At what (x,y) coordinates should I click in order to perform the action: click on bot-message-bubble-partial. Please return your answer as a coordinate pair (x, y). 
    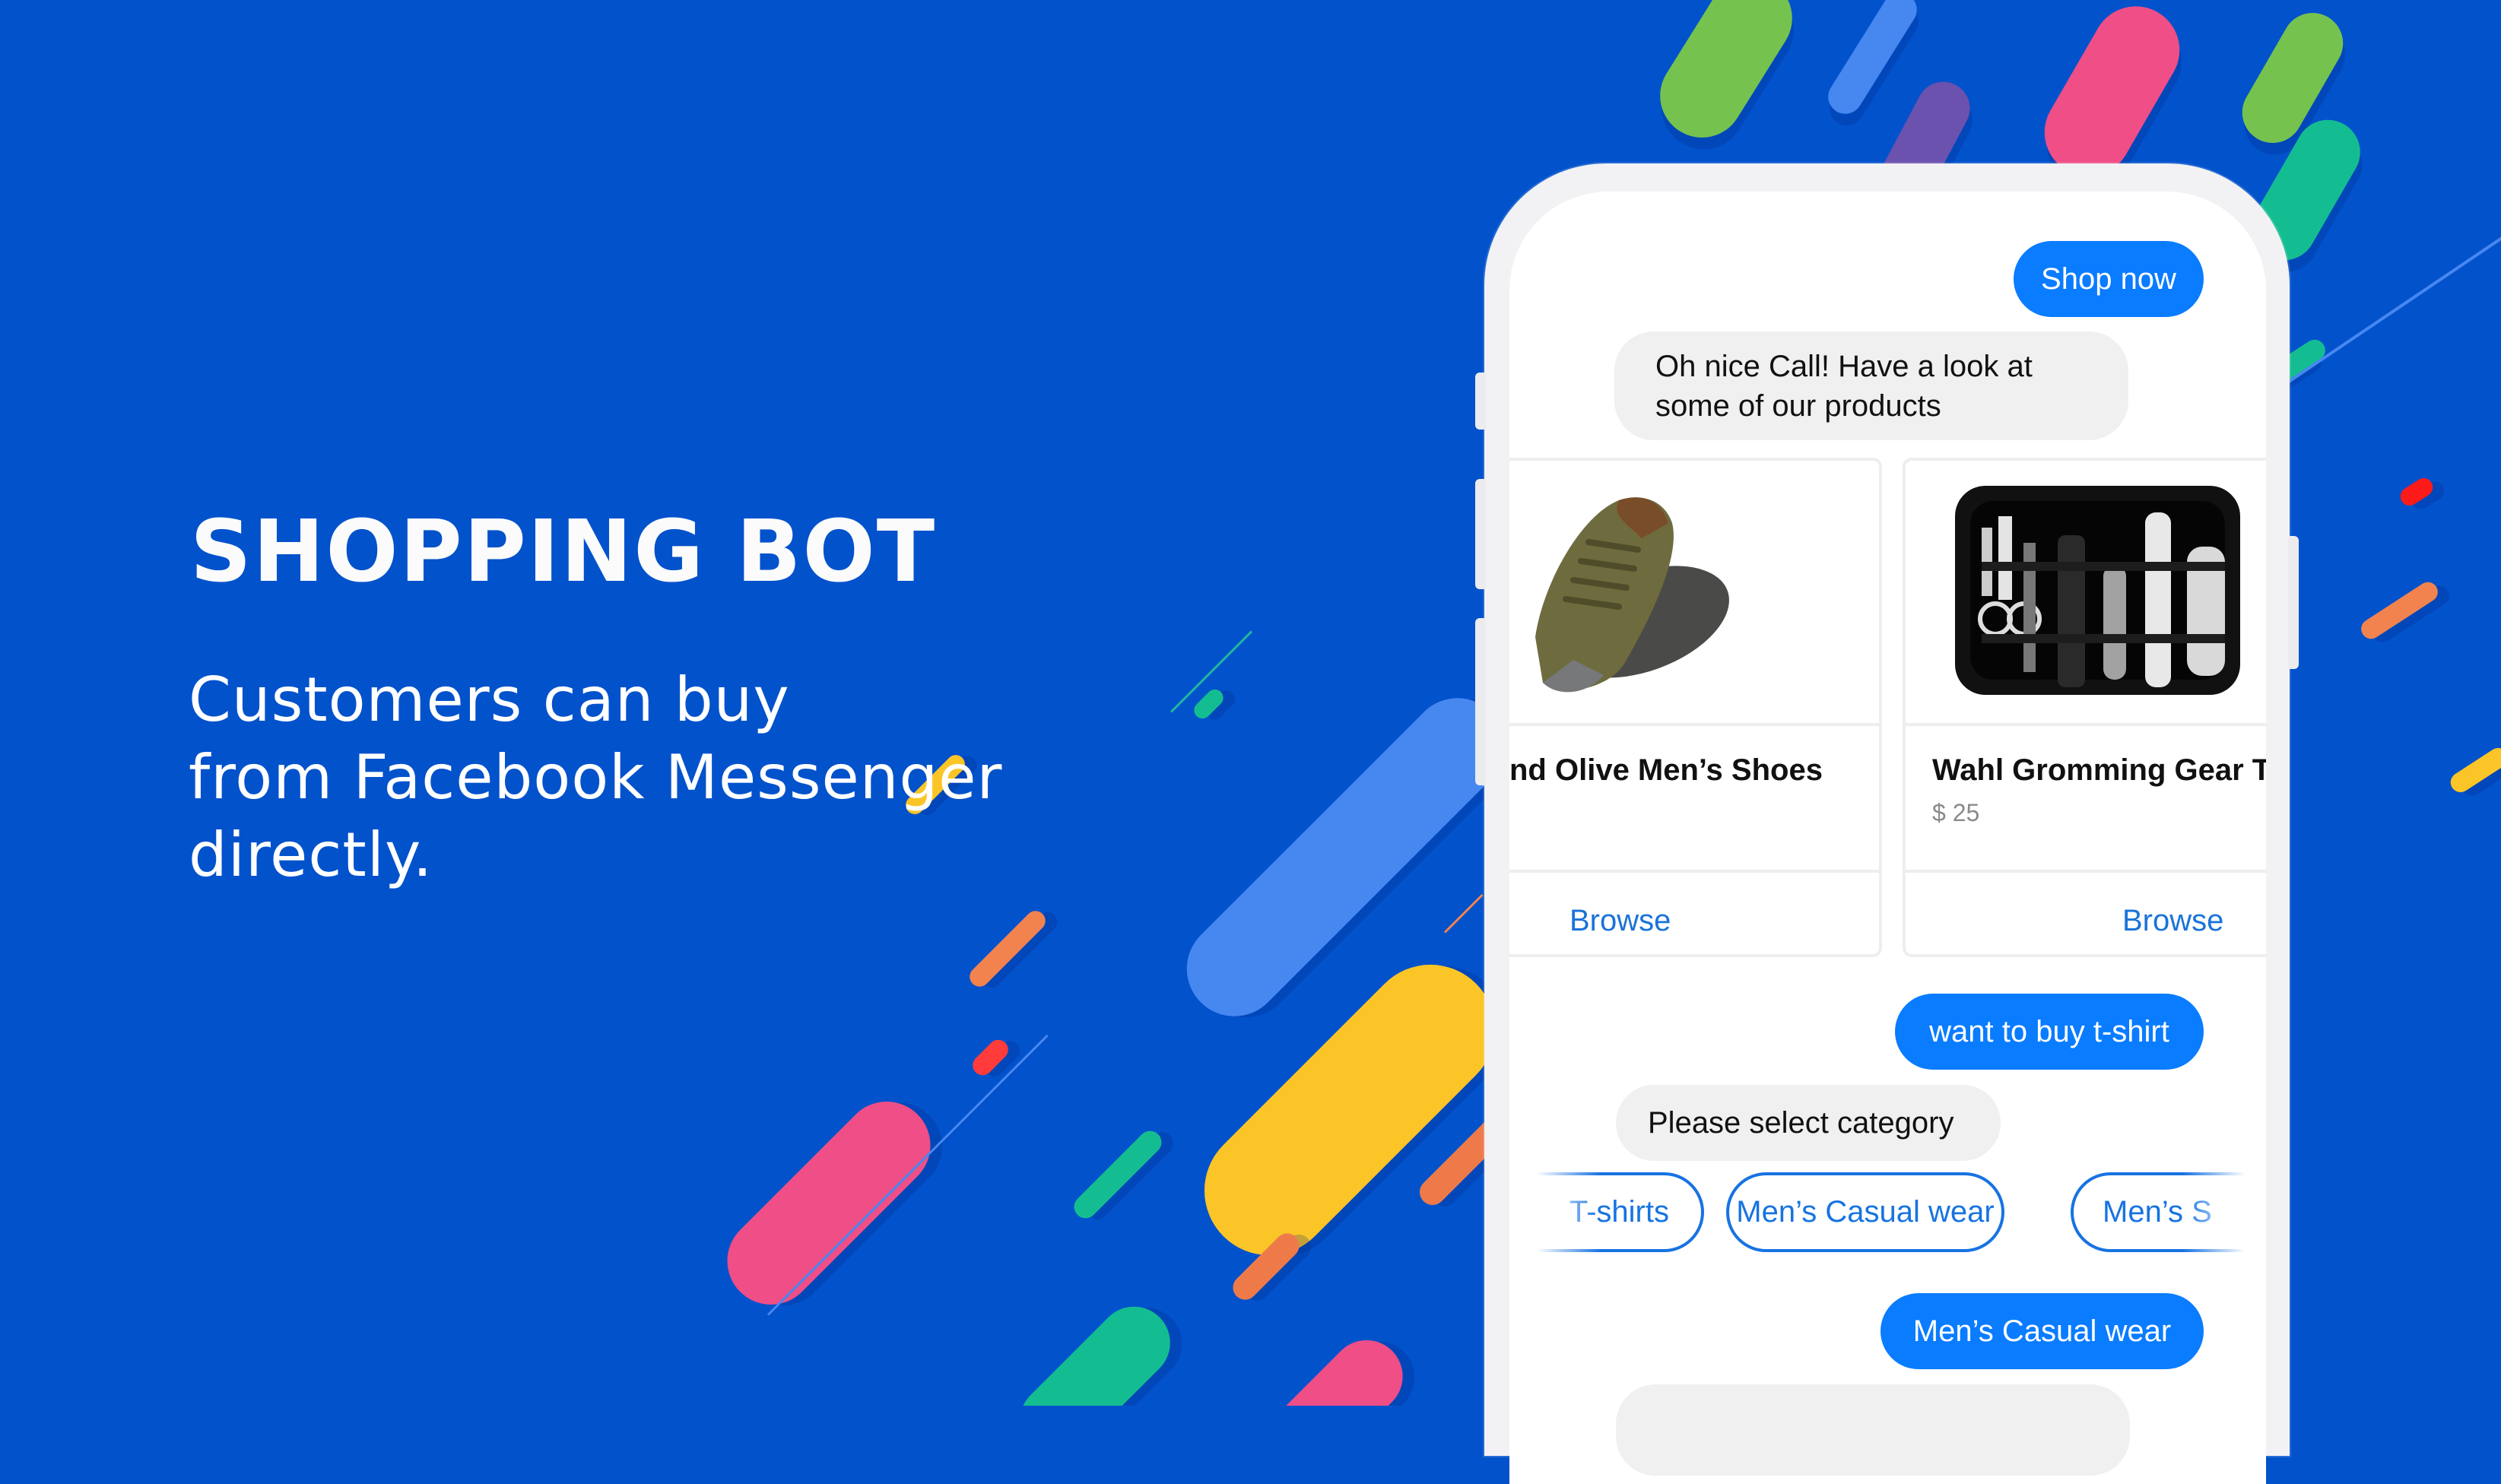
    Looking at the image, I should click on (1873, 1430).